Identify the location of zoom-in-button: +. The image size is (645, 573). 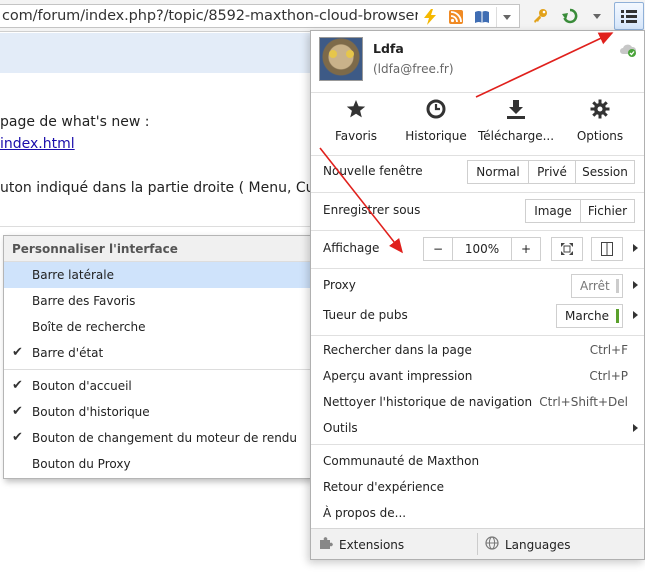
(526, 249).